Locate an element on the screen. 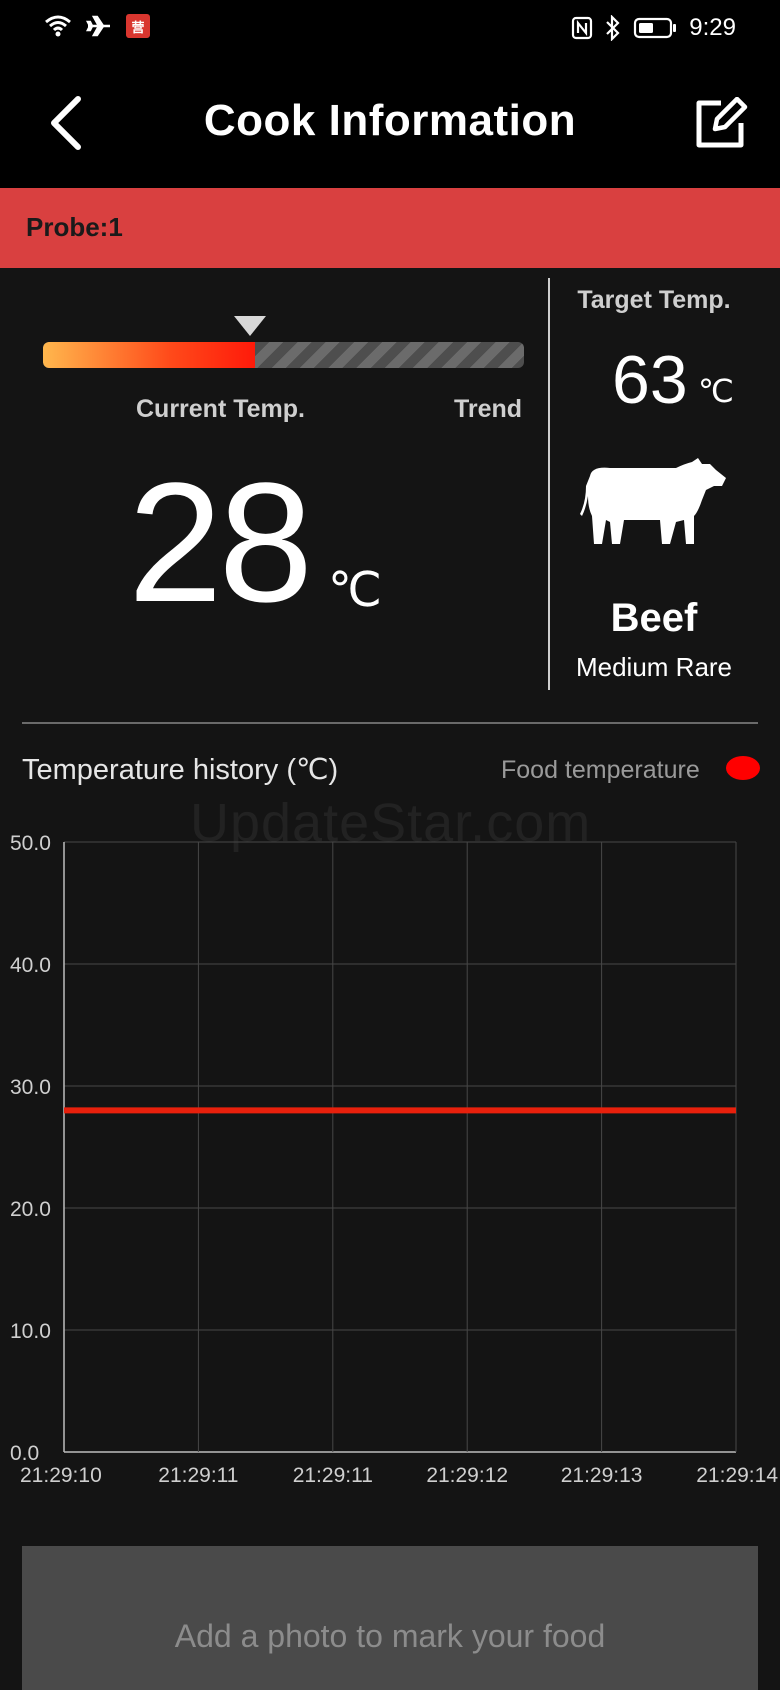 The width and height of the screenshot is (780, 1690). trend-progress-bar is located at coordinates (283, 355).